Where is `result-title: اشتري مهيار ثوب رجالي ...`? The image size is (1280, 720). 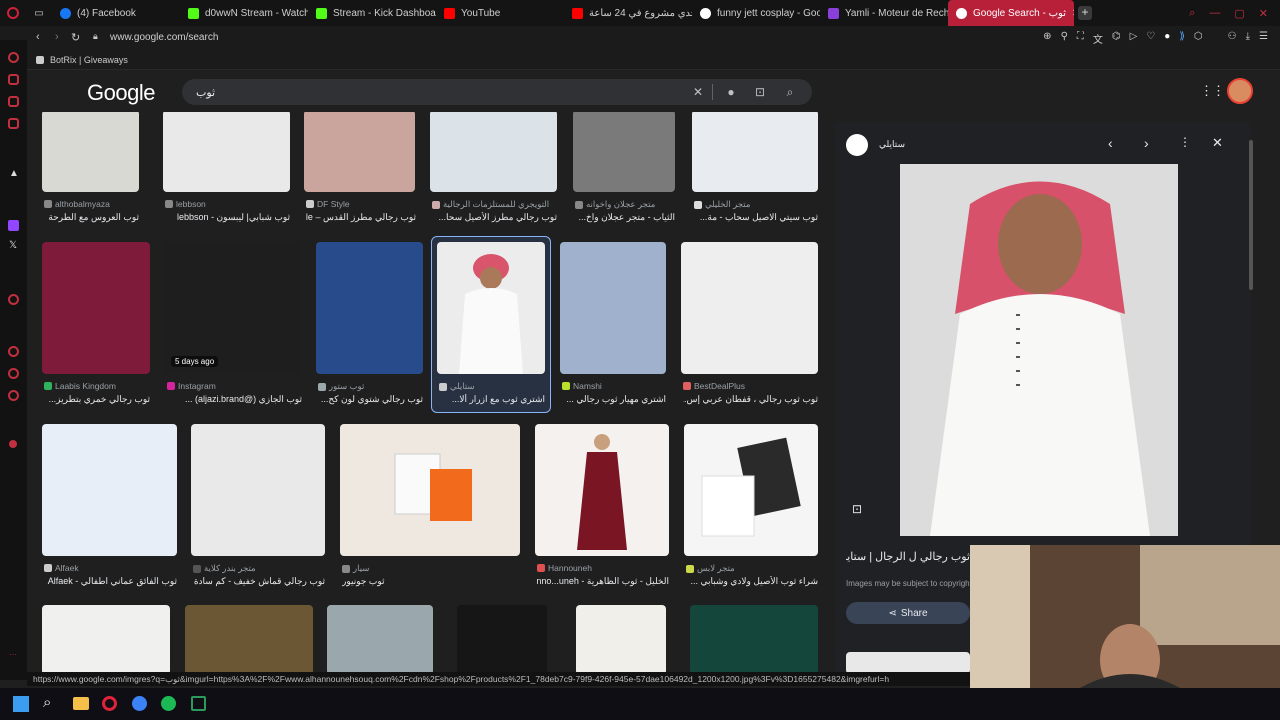 result-title: اشتري مهيار ثوب رجالي ... is located at coordinates (614, 399).